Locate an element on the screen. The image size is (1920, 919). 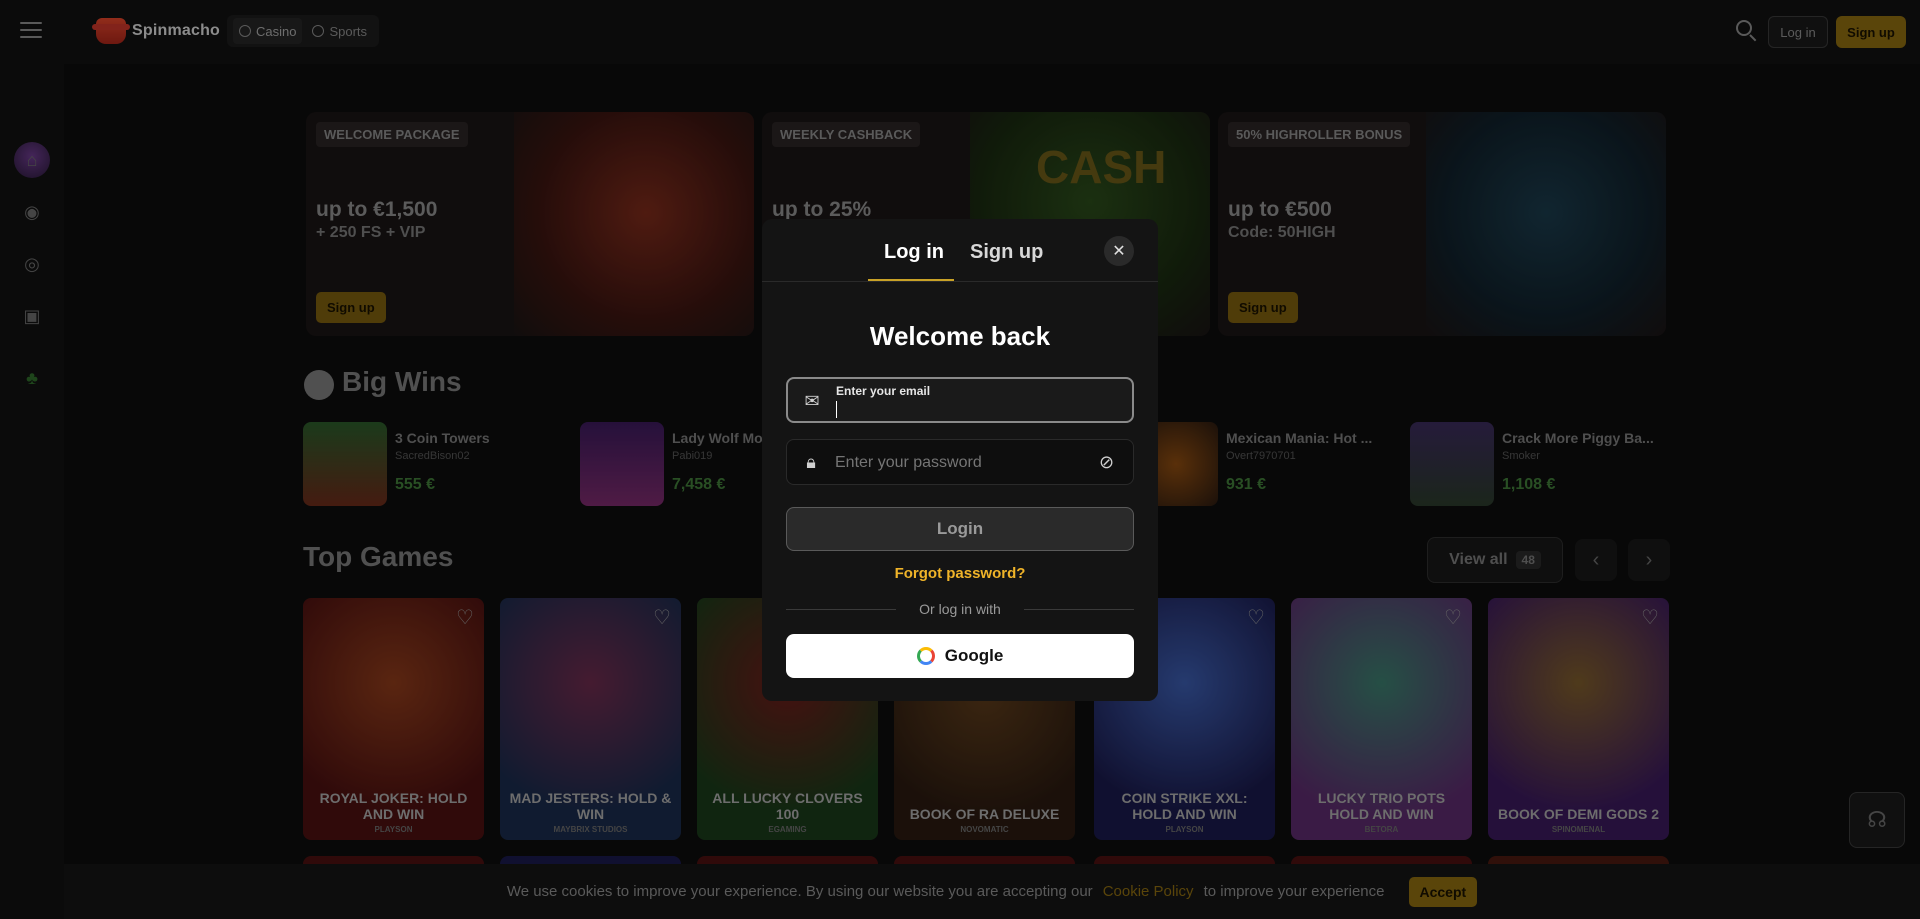
tab-signup: Sign up is located at coordinates (1006, 252).